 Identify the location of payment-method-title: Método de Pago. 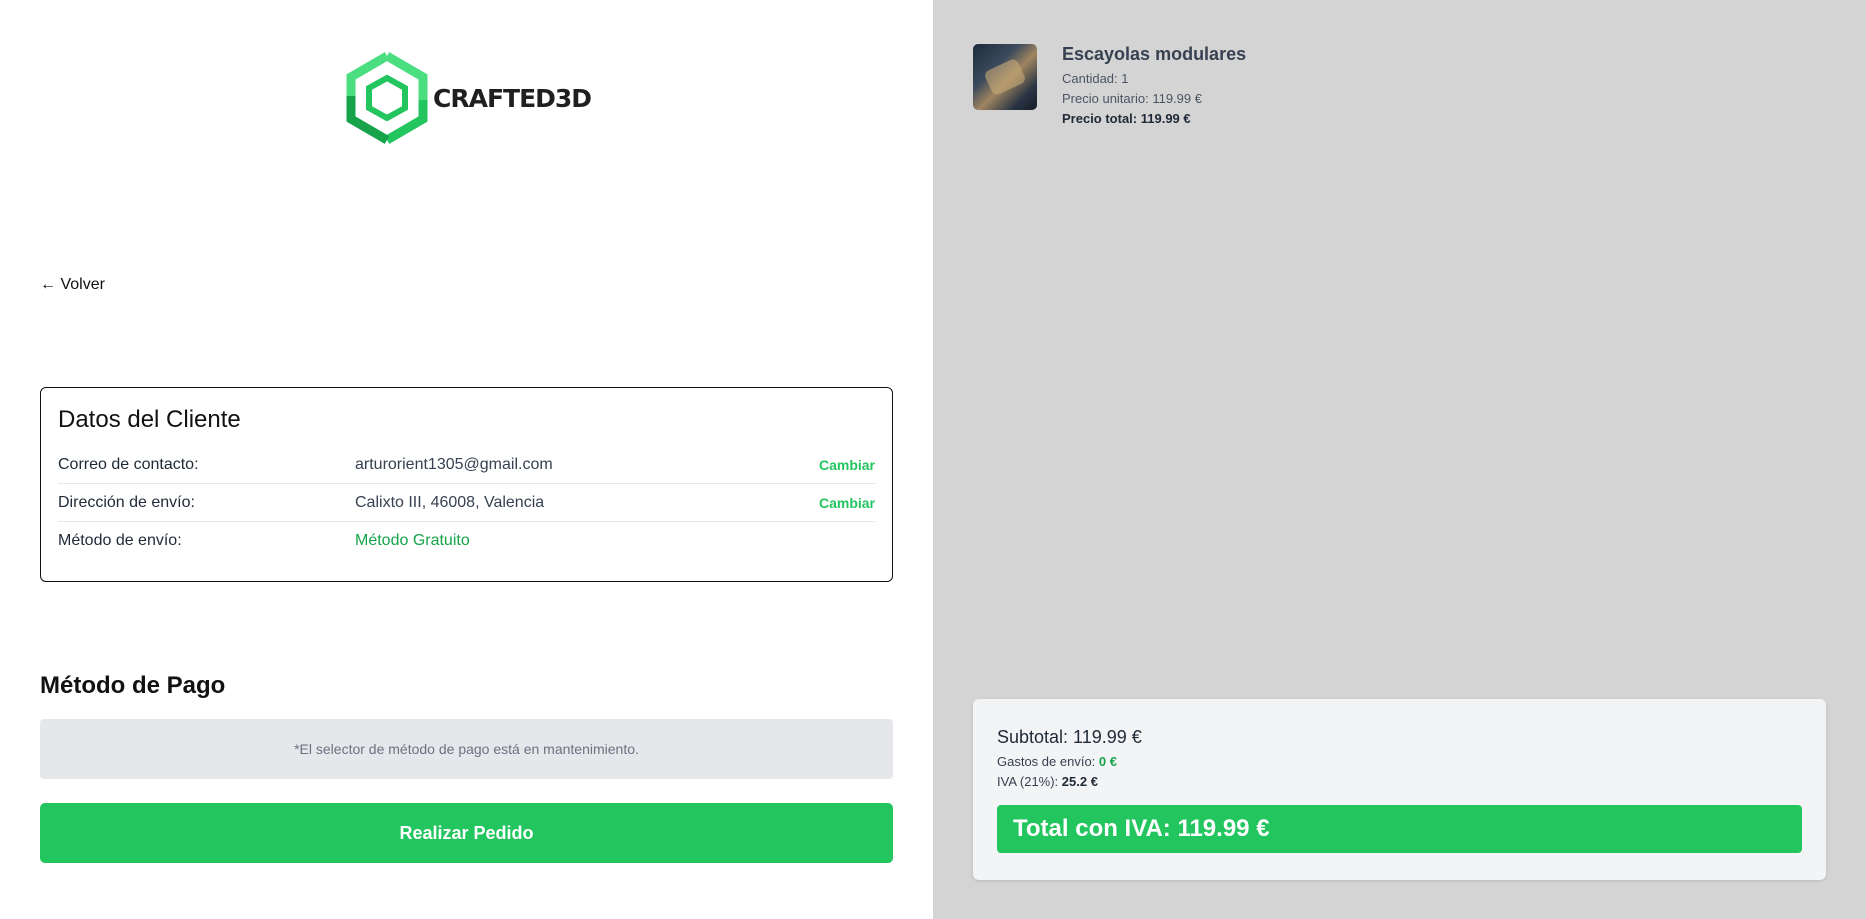
(133, 685).